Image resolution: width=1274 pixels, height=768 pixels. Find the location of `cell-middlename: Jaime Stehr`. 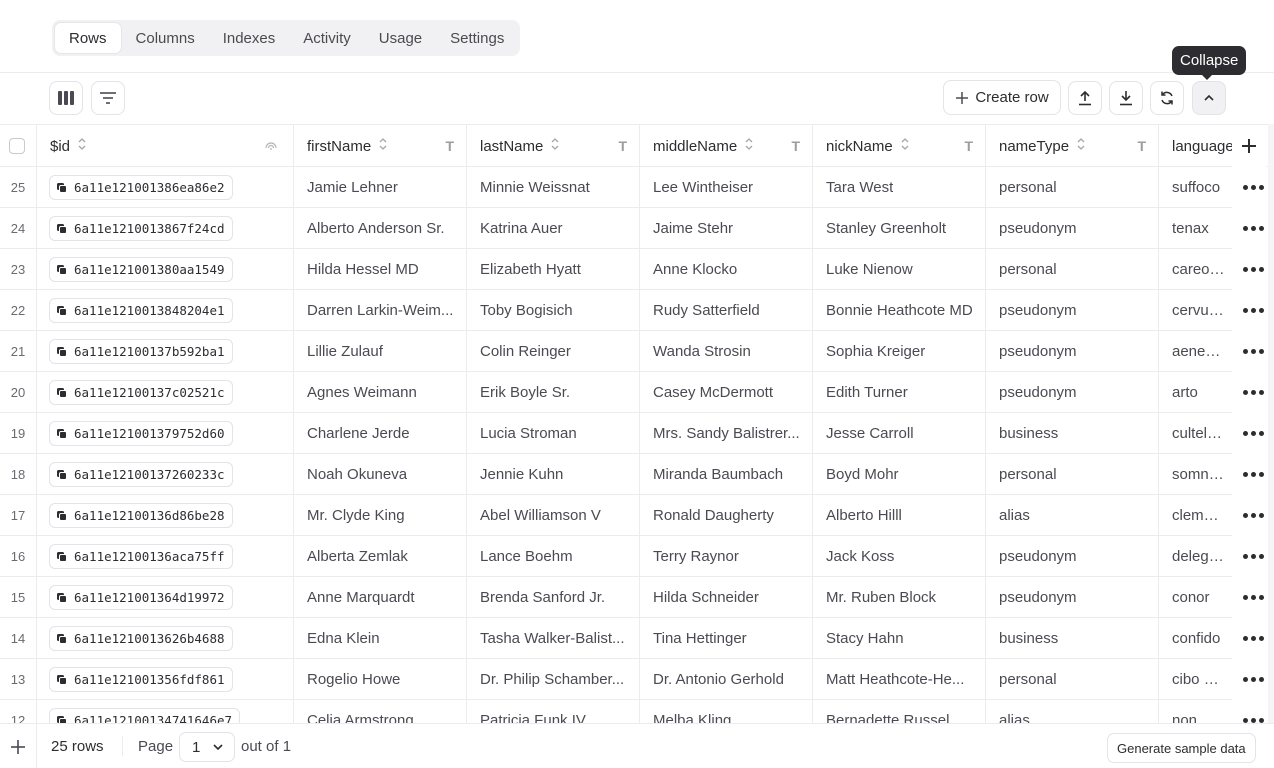

cell-middlename: Jaime Stehr is located at coordinates (726, 228).